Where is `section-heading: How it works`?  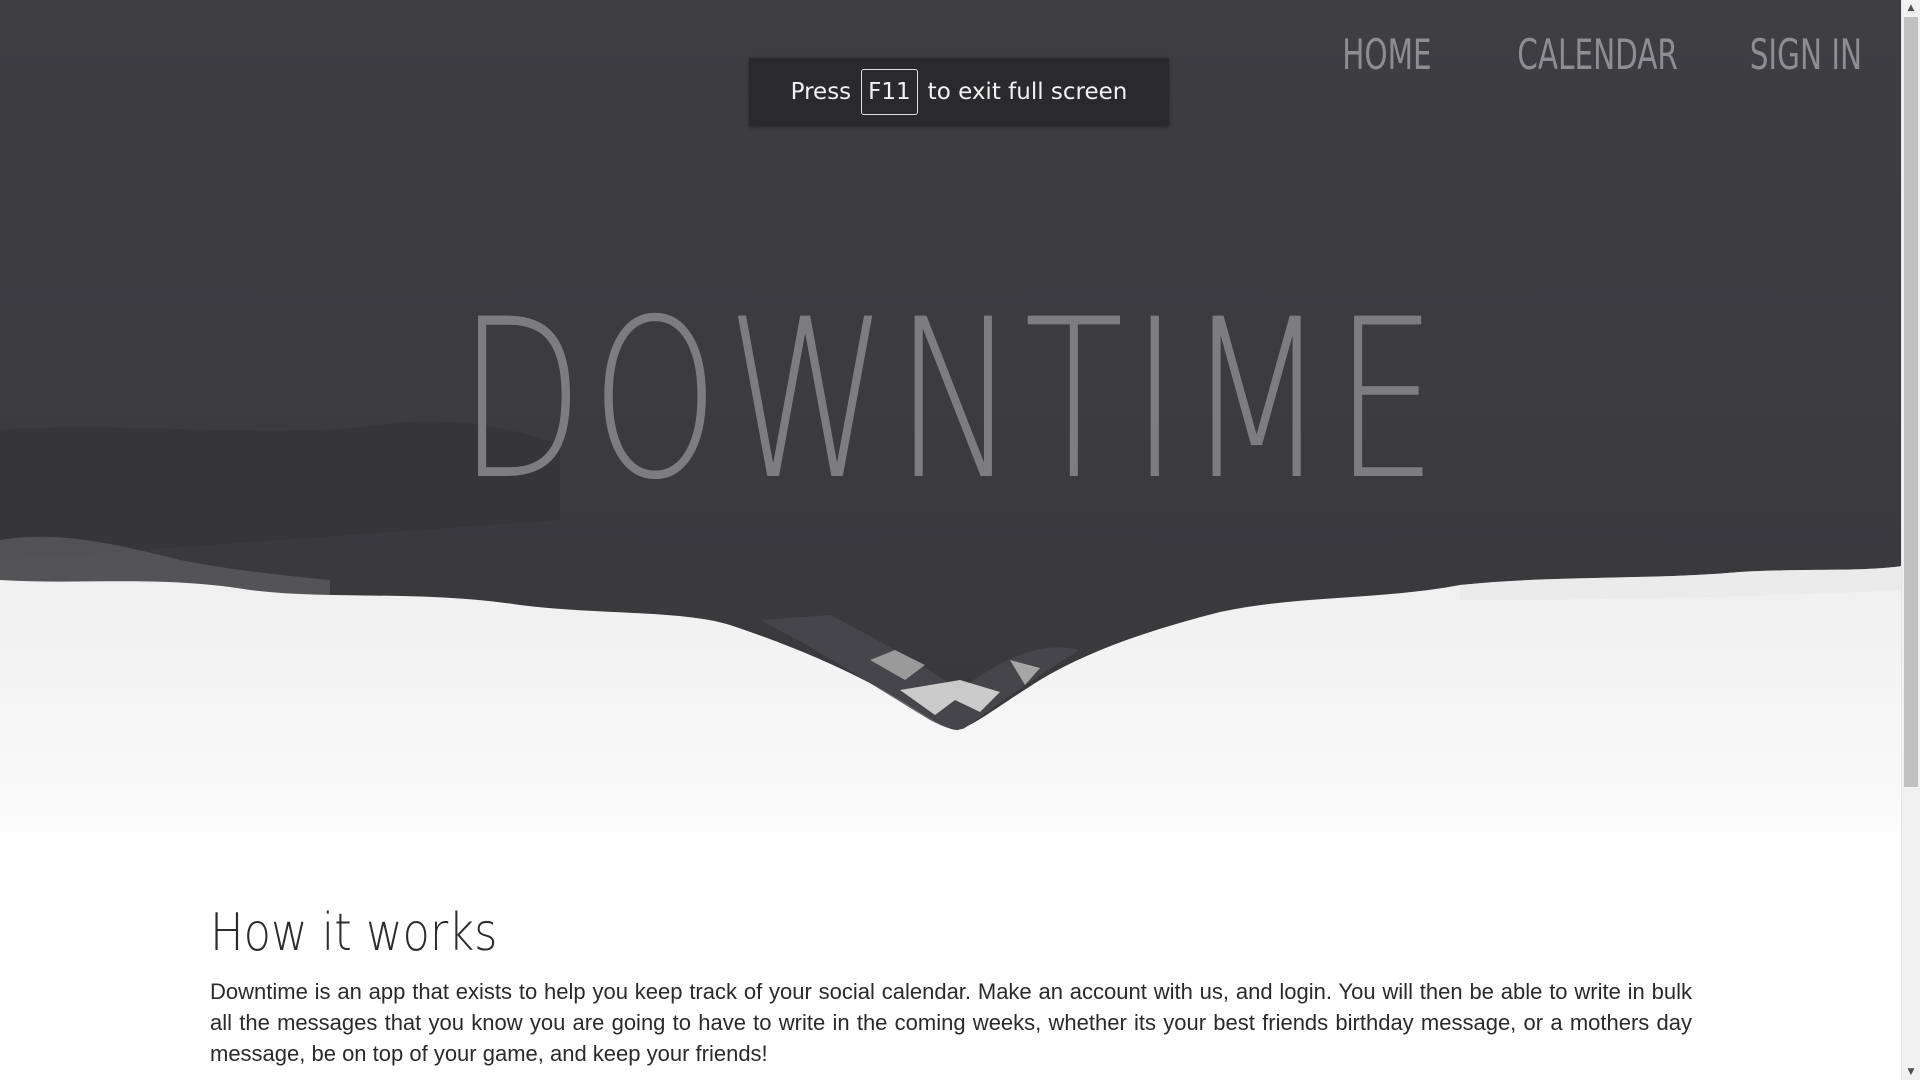
section-heading: How it works is located at coordinates (354, 933).